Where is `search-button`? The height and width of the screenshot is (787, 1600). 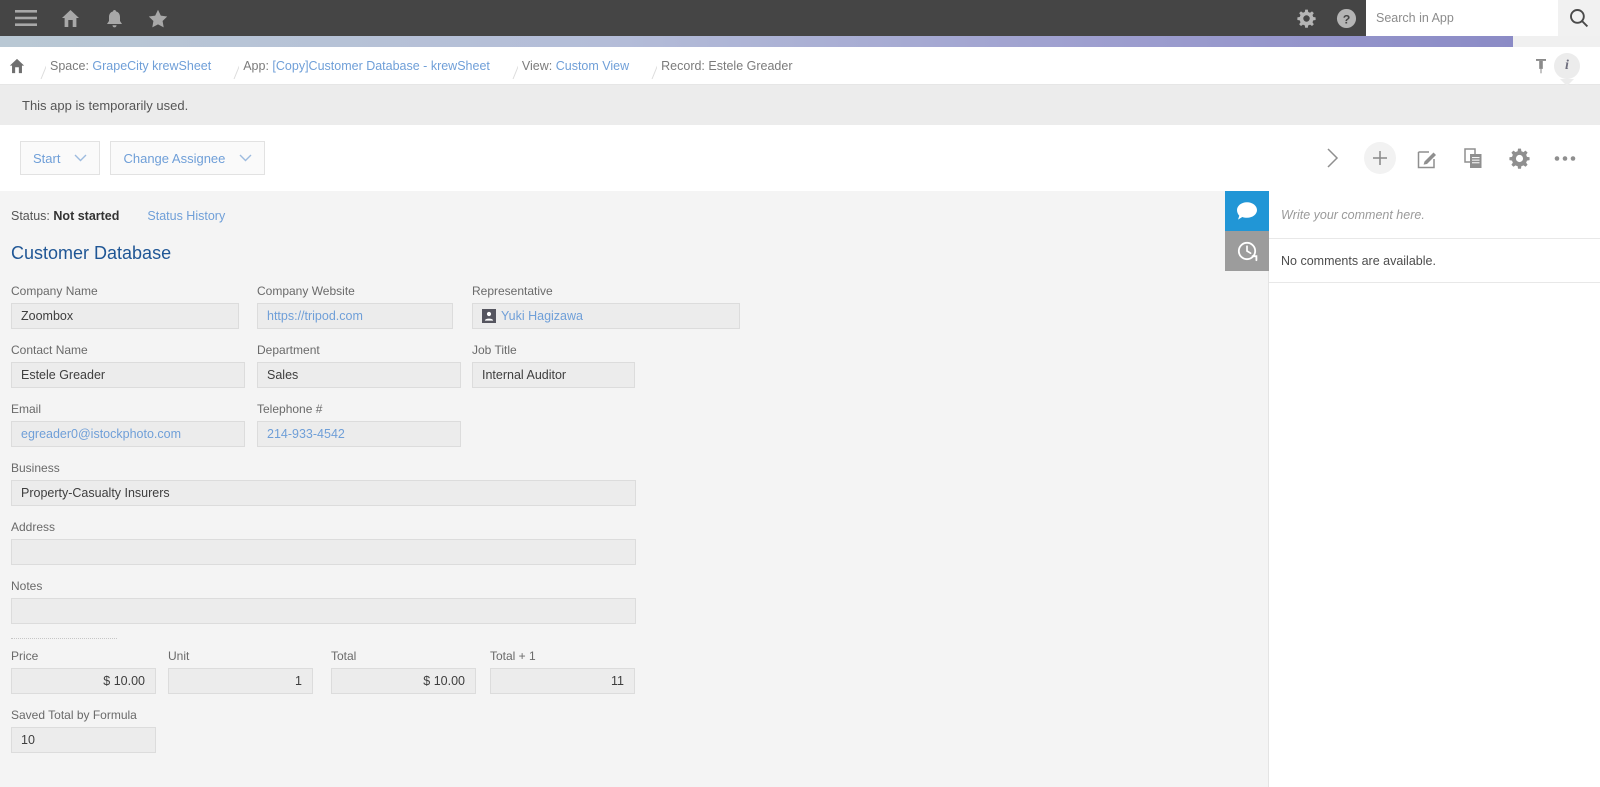
search-button is located at coordinates (1579, 18).